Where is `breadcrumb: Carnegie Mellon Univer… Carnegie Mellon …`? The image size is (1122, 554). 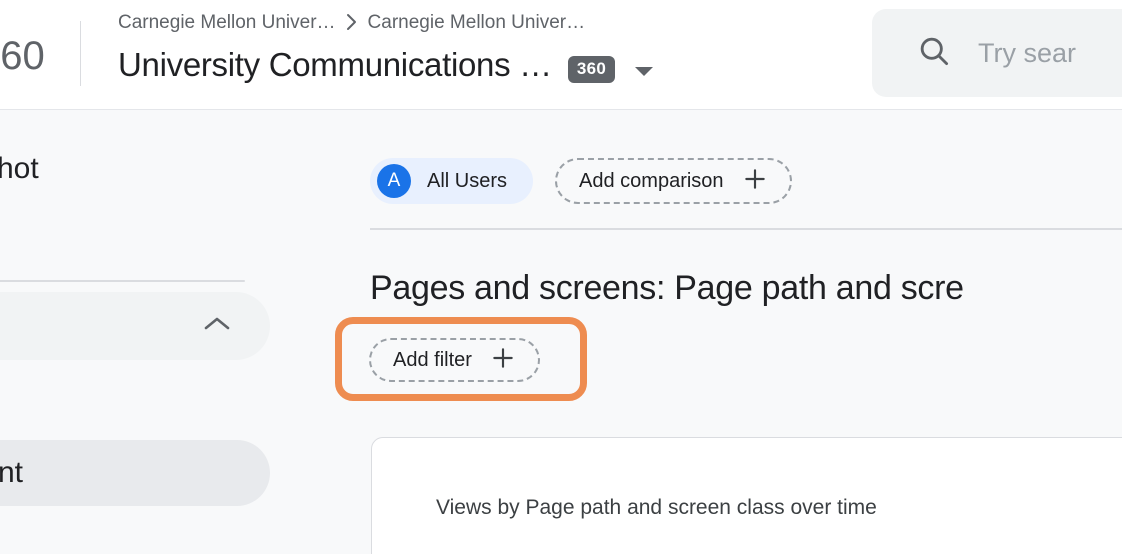 breadcrumb: Carnegie Mellon Univer… Carnegie Mellon … is located at coordinates (488, 23).